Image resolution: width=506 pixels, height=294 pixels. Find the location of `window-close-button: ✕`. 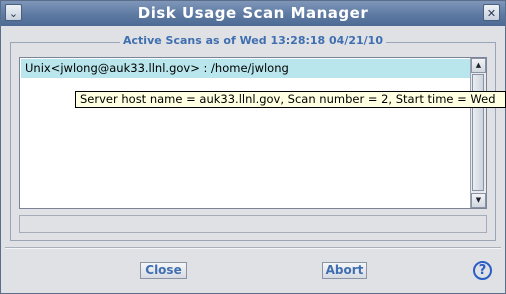

window-close-button: ✕ is located at coordinates (491, 12).